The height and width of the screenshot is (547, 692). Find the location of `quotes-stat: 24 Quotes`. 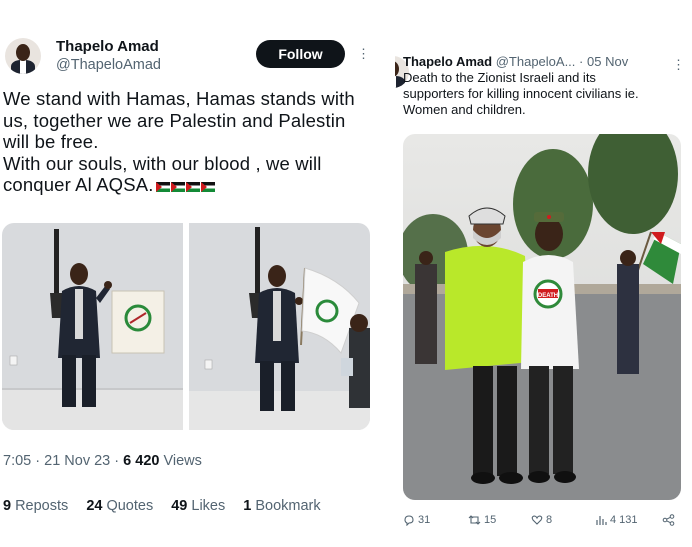

quotes-stat: 24 Quotes is located at coordinates (119, 506).